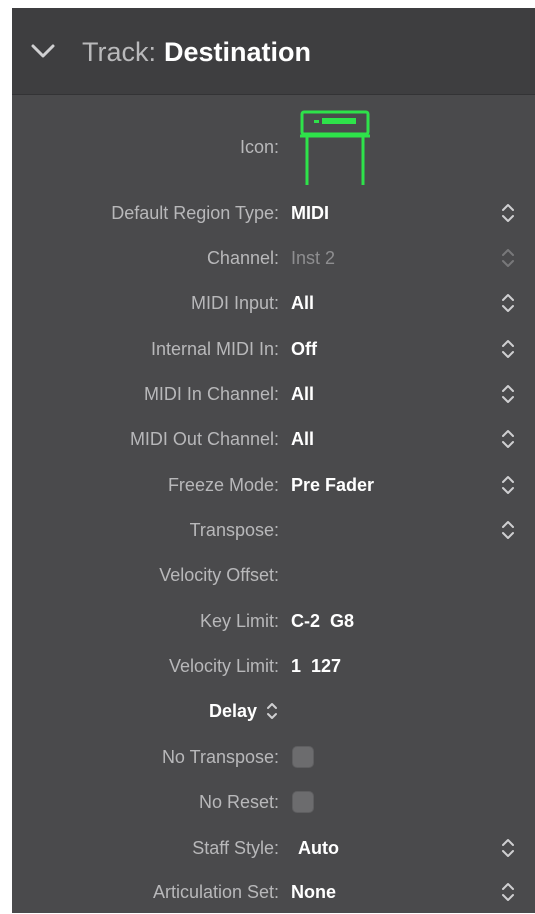 Image resolution: width=535 pixels, height=914 pixels. Describe the element at coordinates (238, 52) in the screenshot. I see `track-title-name: Destination` at that location.